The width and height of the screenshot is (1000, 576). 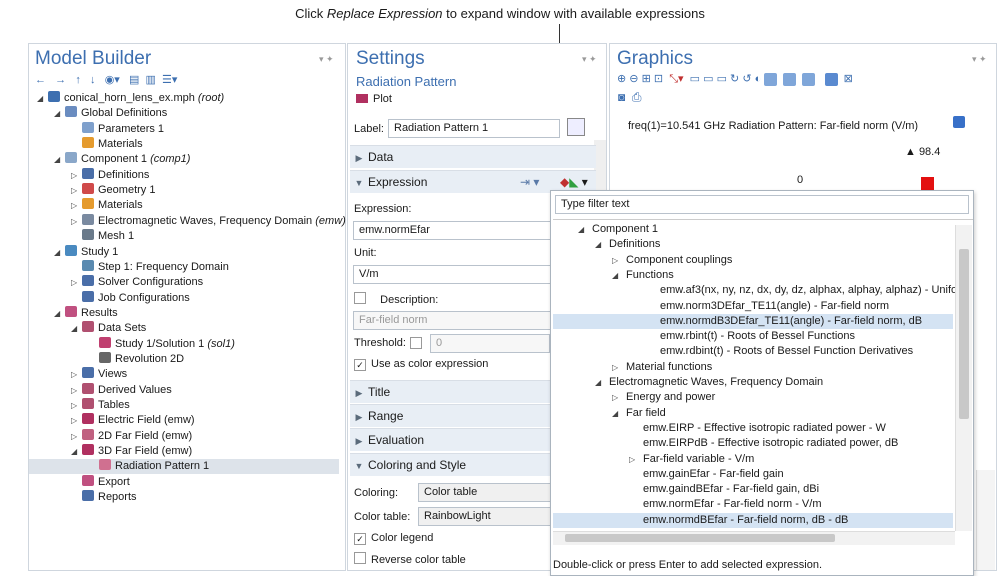 What do you see at coordinates (753, 244) in the screenshot?
I see `expression-item: ◢ Definitions` at bounding box center [753, 244].